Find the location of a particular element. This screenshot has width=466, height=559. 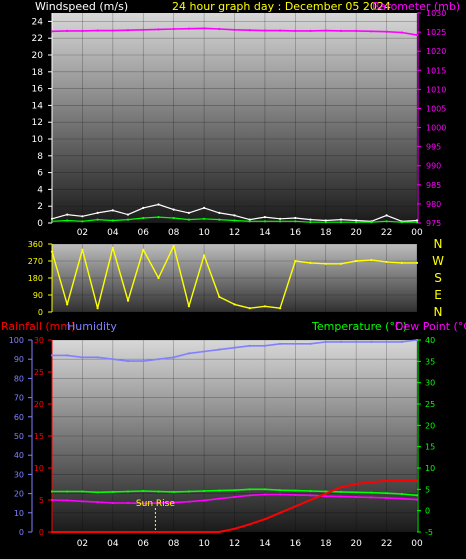

windspeed-tick-label: 18 is located at coordinates (38, 73).